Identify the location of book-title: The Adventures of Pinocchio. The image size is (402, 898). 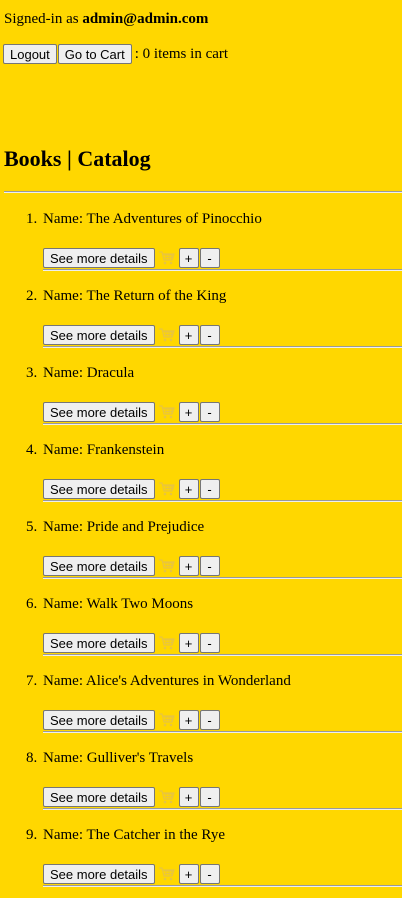
(174, 219).